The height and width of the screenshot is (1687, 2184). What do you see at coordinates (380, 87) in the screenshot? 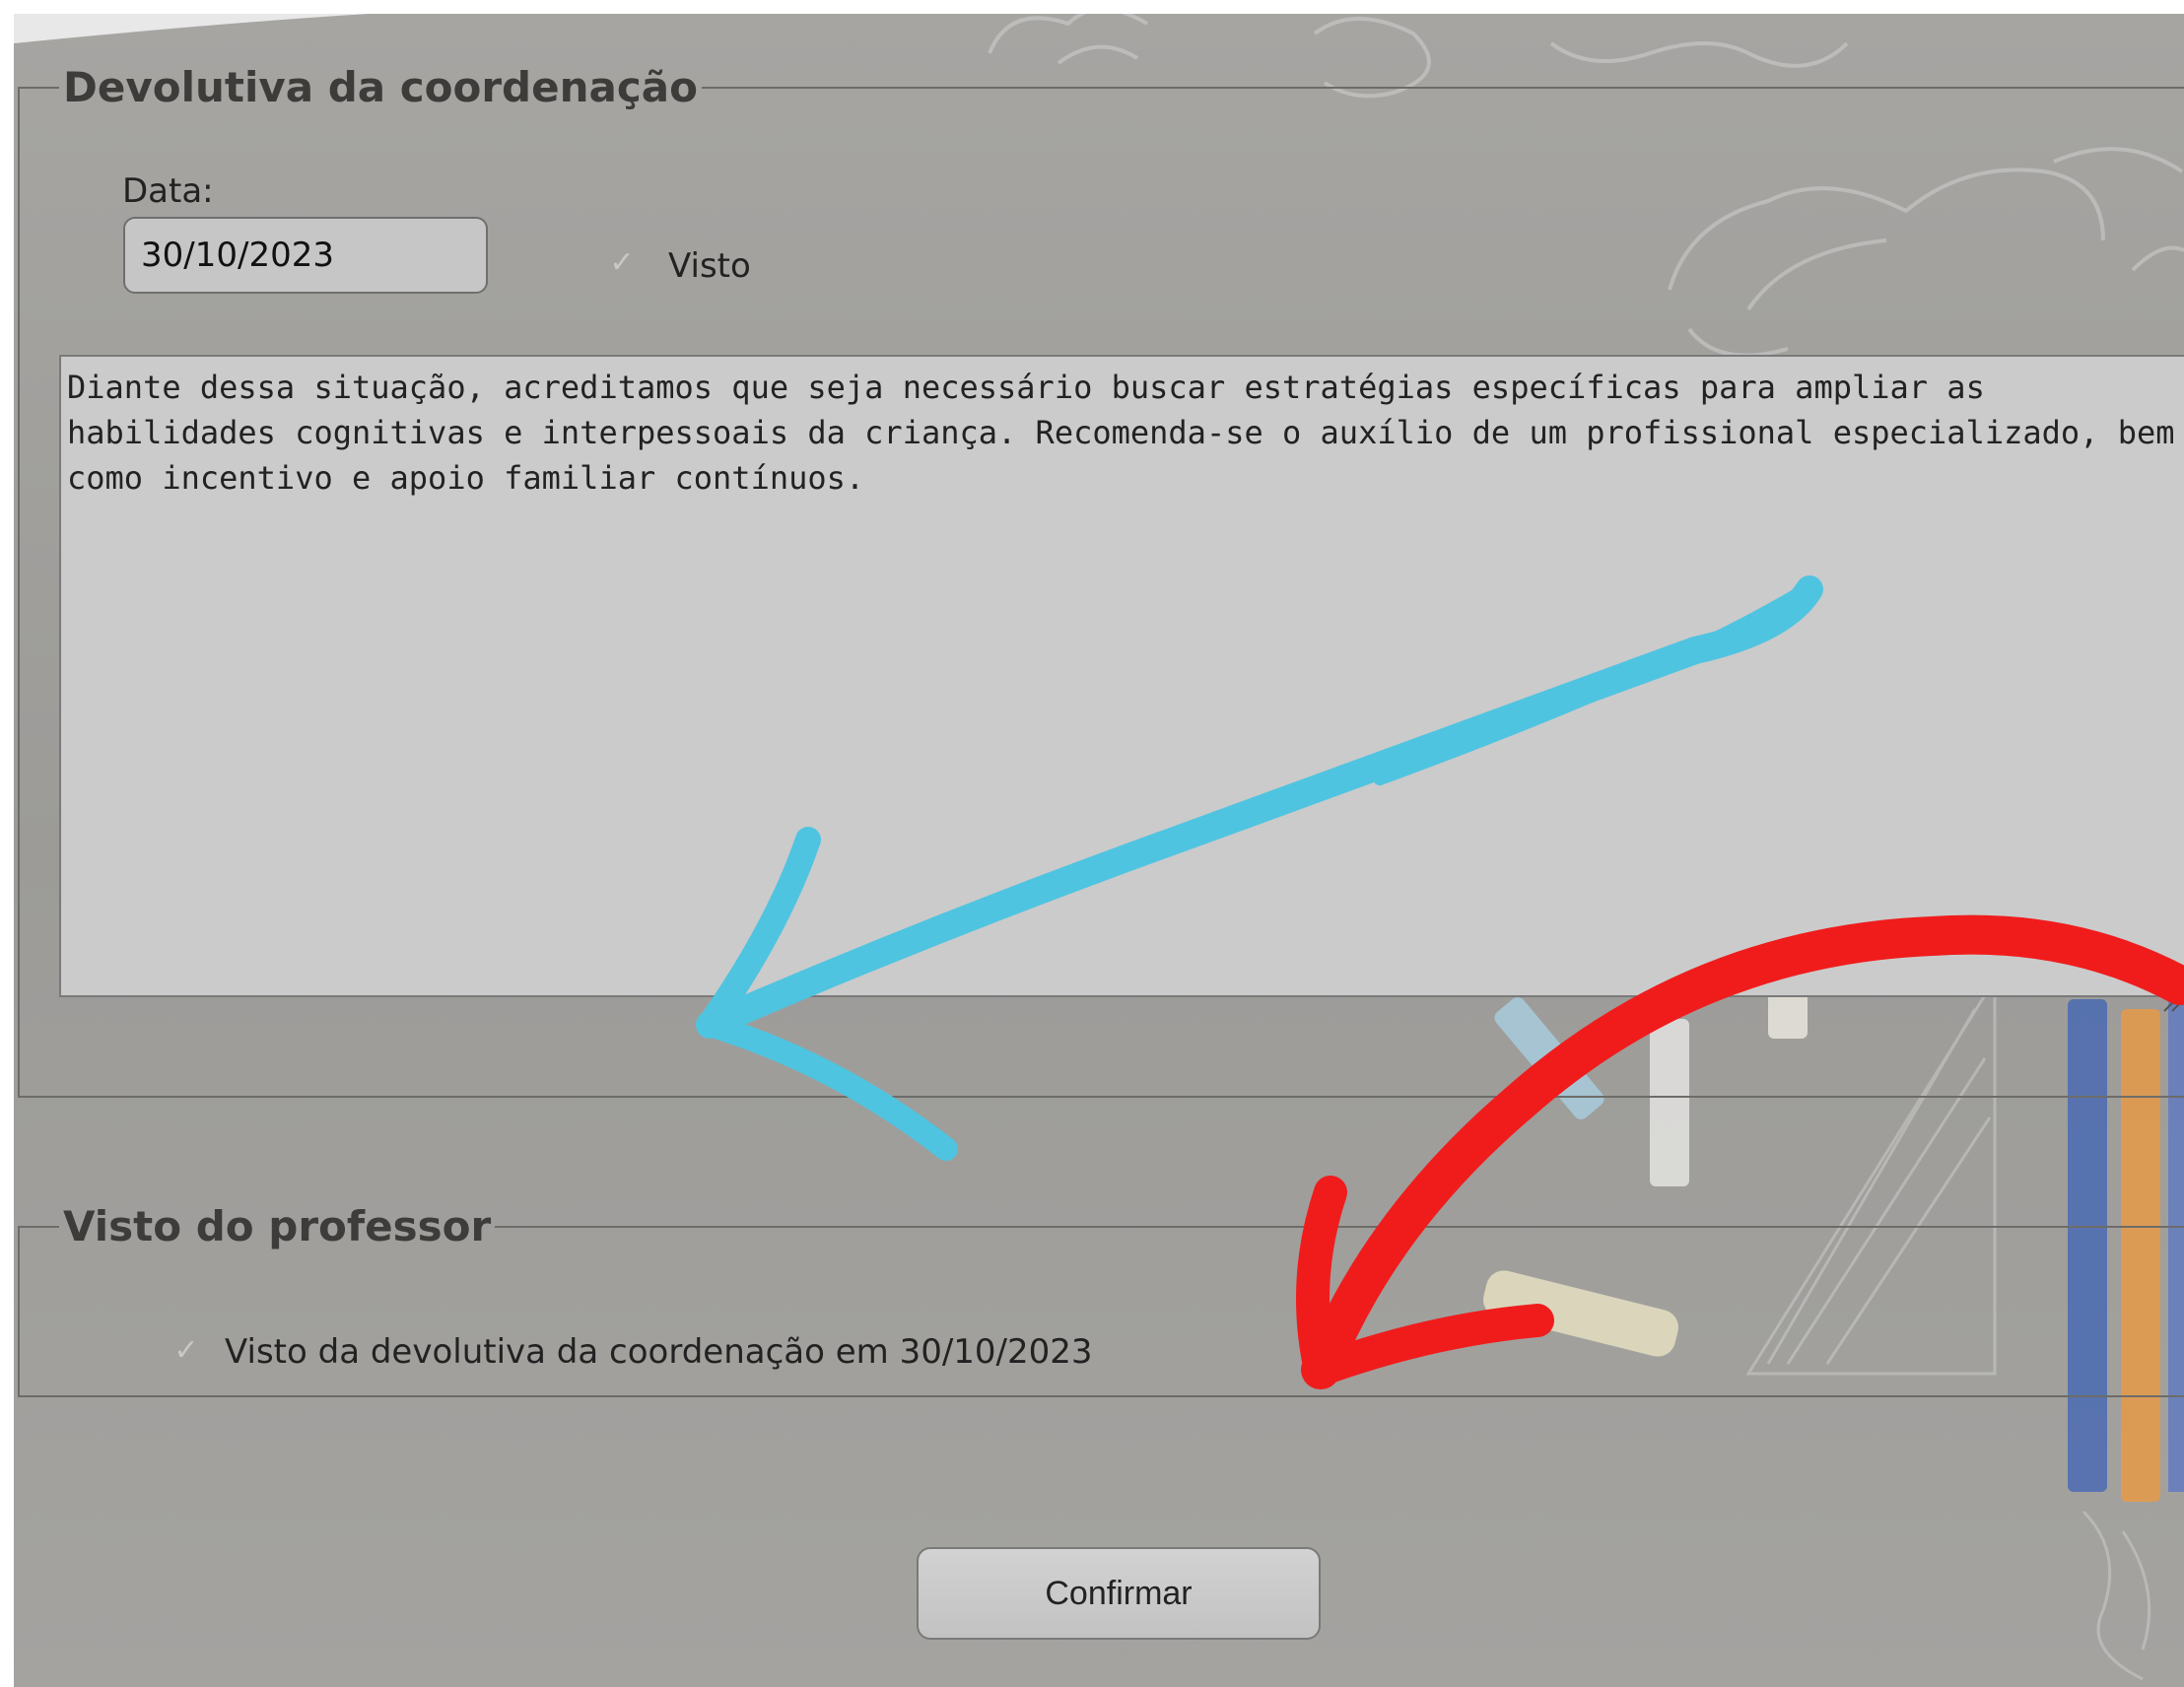
I see `coordination-feedback-legend: Devolutiva da coordenação` at bounding box center [380, 87].